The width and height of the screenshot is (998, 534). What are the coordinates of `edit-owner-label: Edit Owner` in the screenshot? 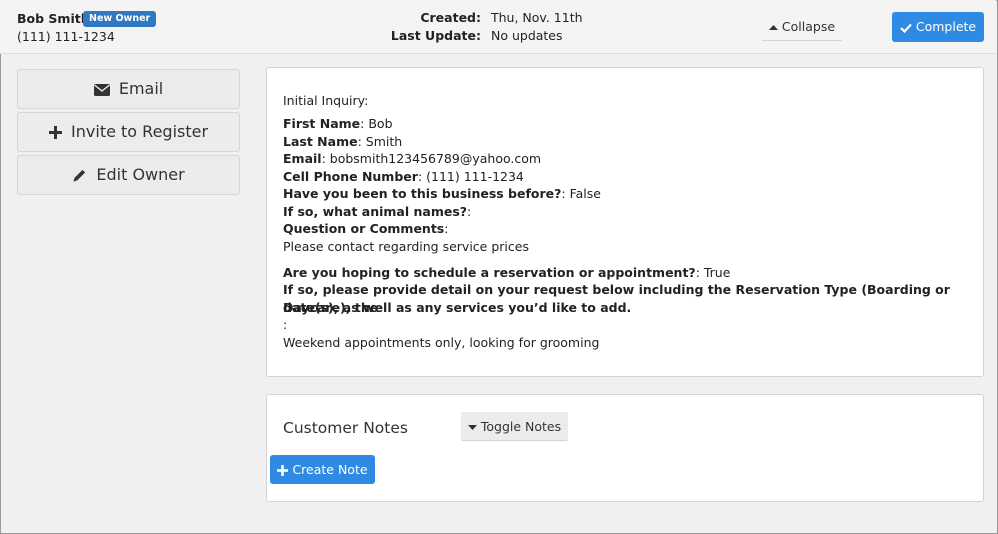 It's located at (140, 174).